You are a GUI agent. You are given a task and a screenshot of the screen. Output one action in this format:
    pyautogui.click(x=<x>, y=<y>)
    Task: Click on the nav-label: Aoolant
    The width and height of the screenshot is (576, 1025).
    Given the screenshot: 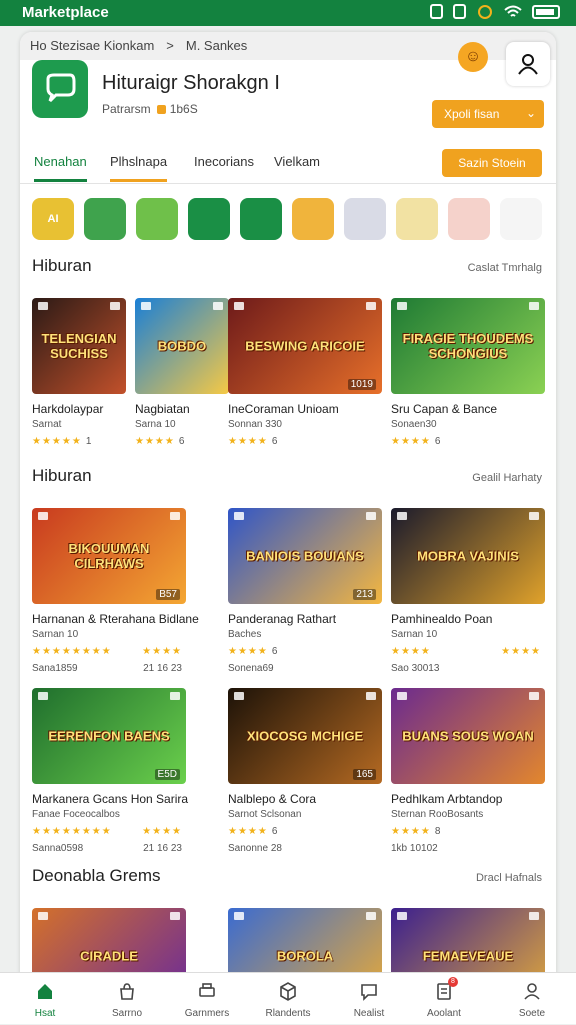 What is the action you would take?
    pyautogui.click(x=444, y=1013)
    